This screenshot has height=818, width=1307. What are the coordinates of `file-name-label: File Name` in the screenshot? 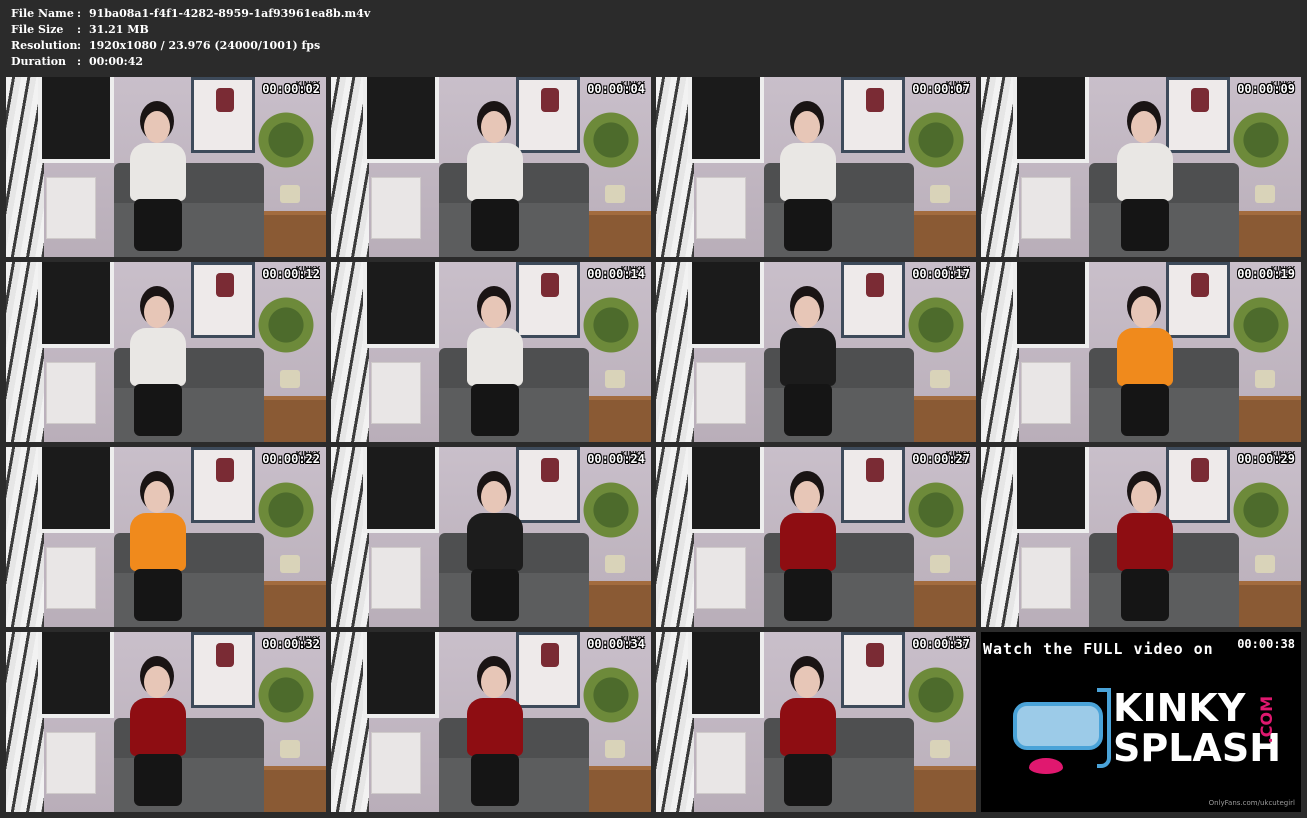 It's located at (42, 13).